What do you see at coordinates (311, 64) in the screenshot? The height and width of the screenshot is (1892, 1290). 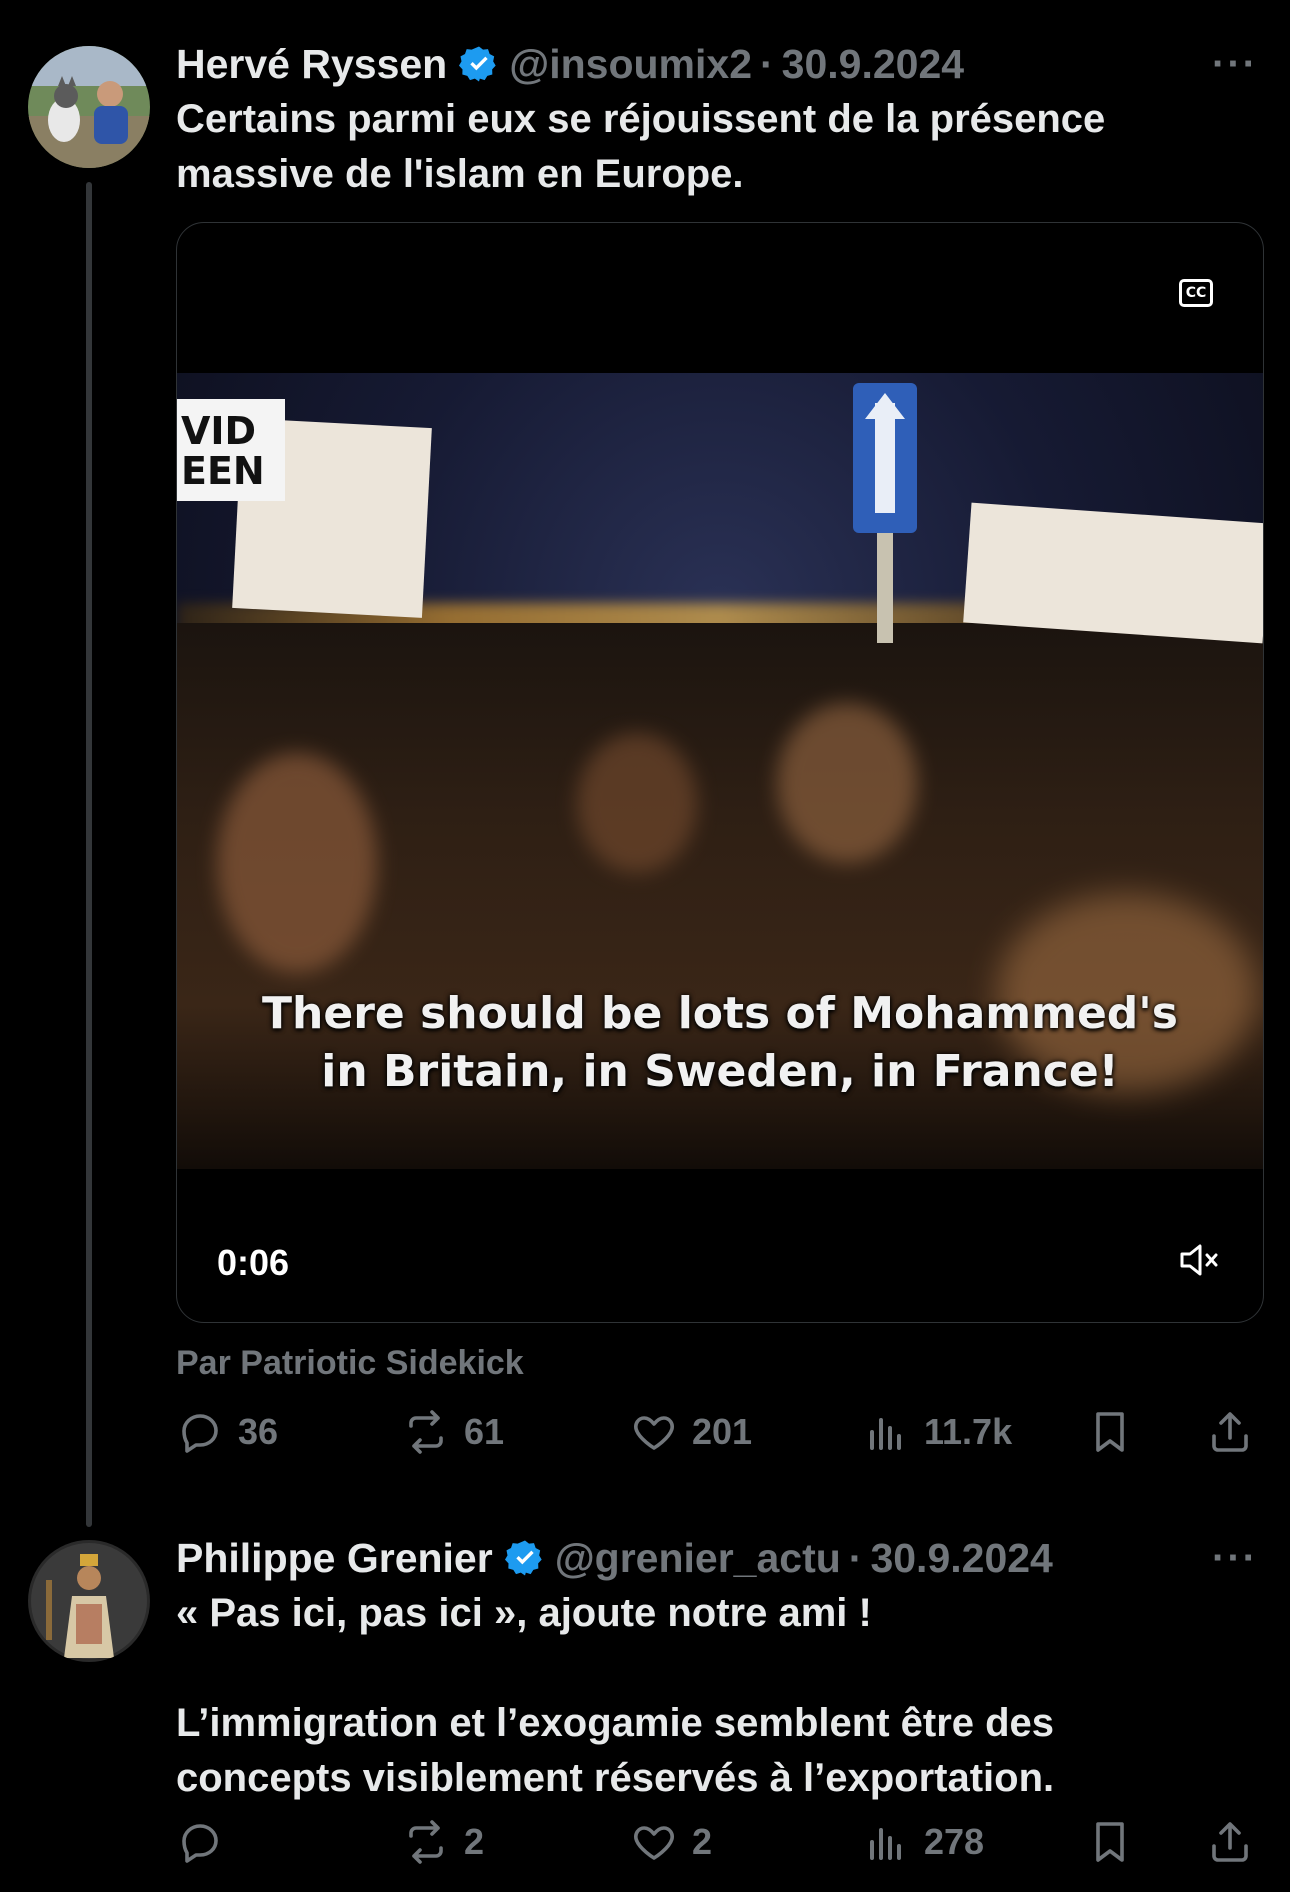 I see `author-name: Hervé Ryssen` at bounding box center [311, 64].